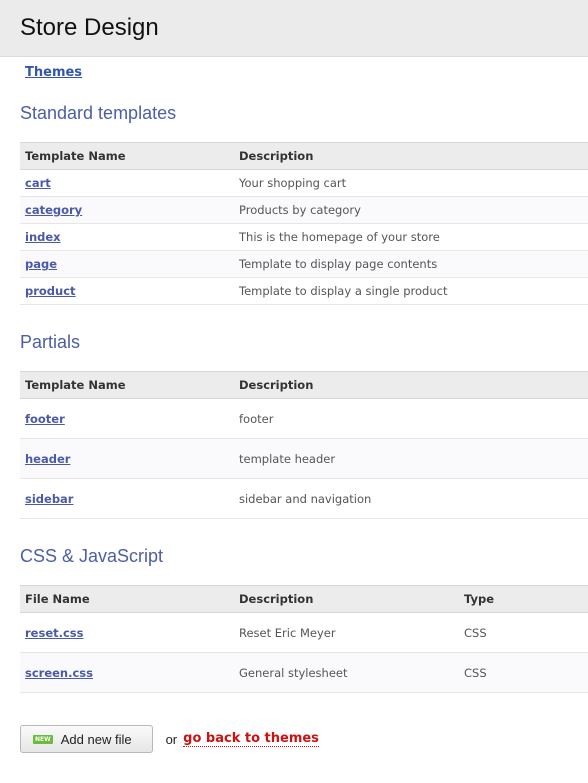 This screenshot has width=588, height=783. Describe the element at coordinates (346, 672) in the screenshot. I see `file-description: General stylesheet` at that location.